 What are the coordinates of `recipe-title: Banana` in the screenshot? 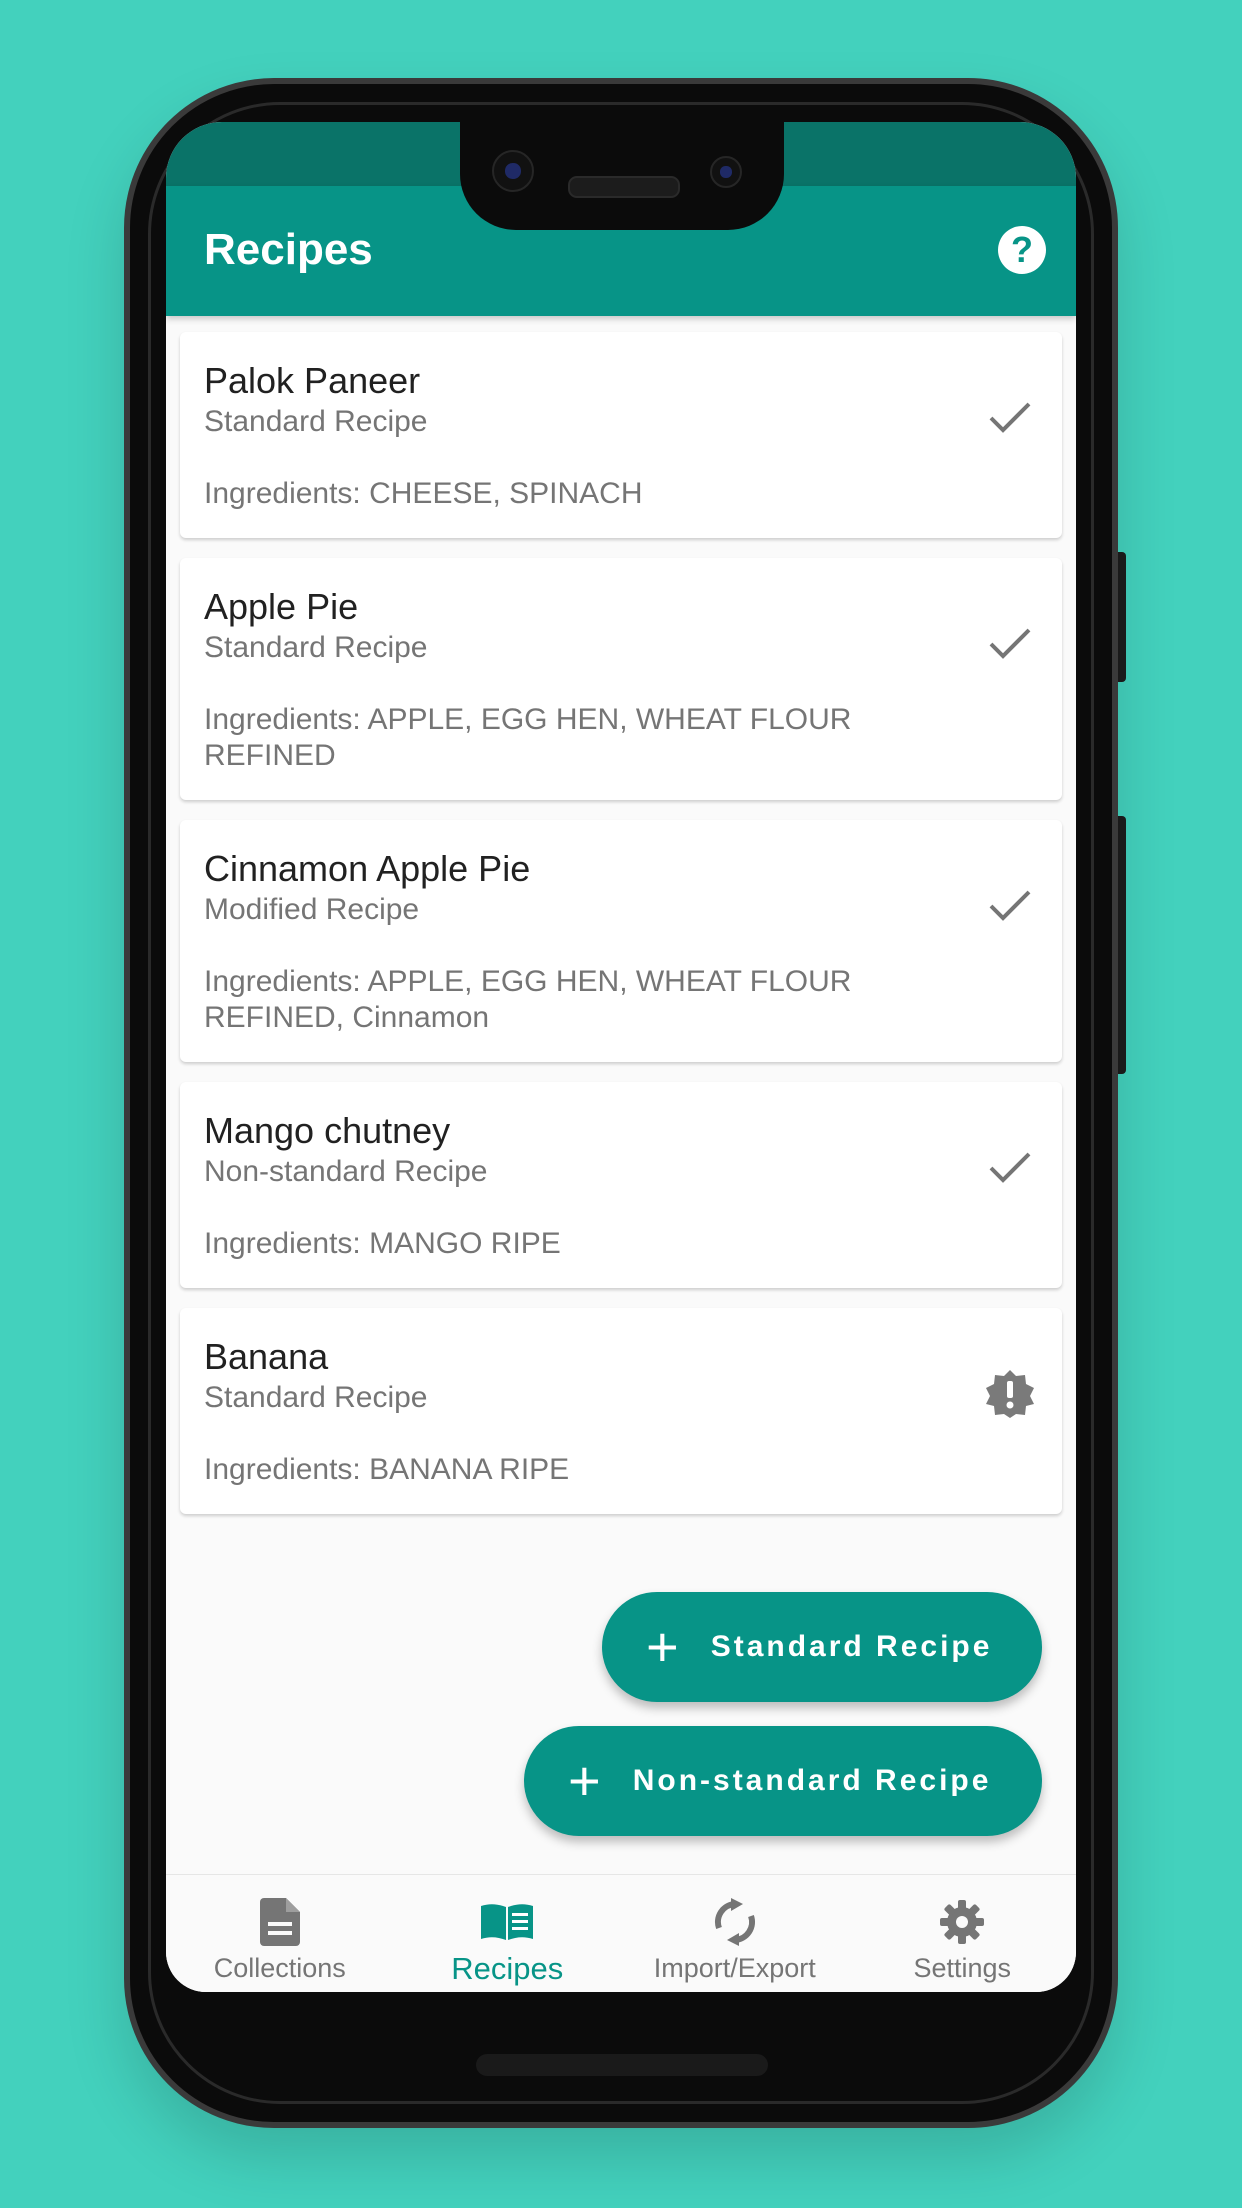 It's located at (266, 1356).